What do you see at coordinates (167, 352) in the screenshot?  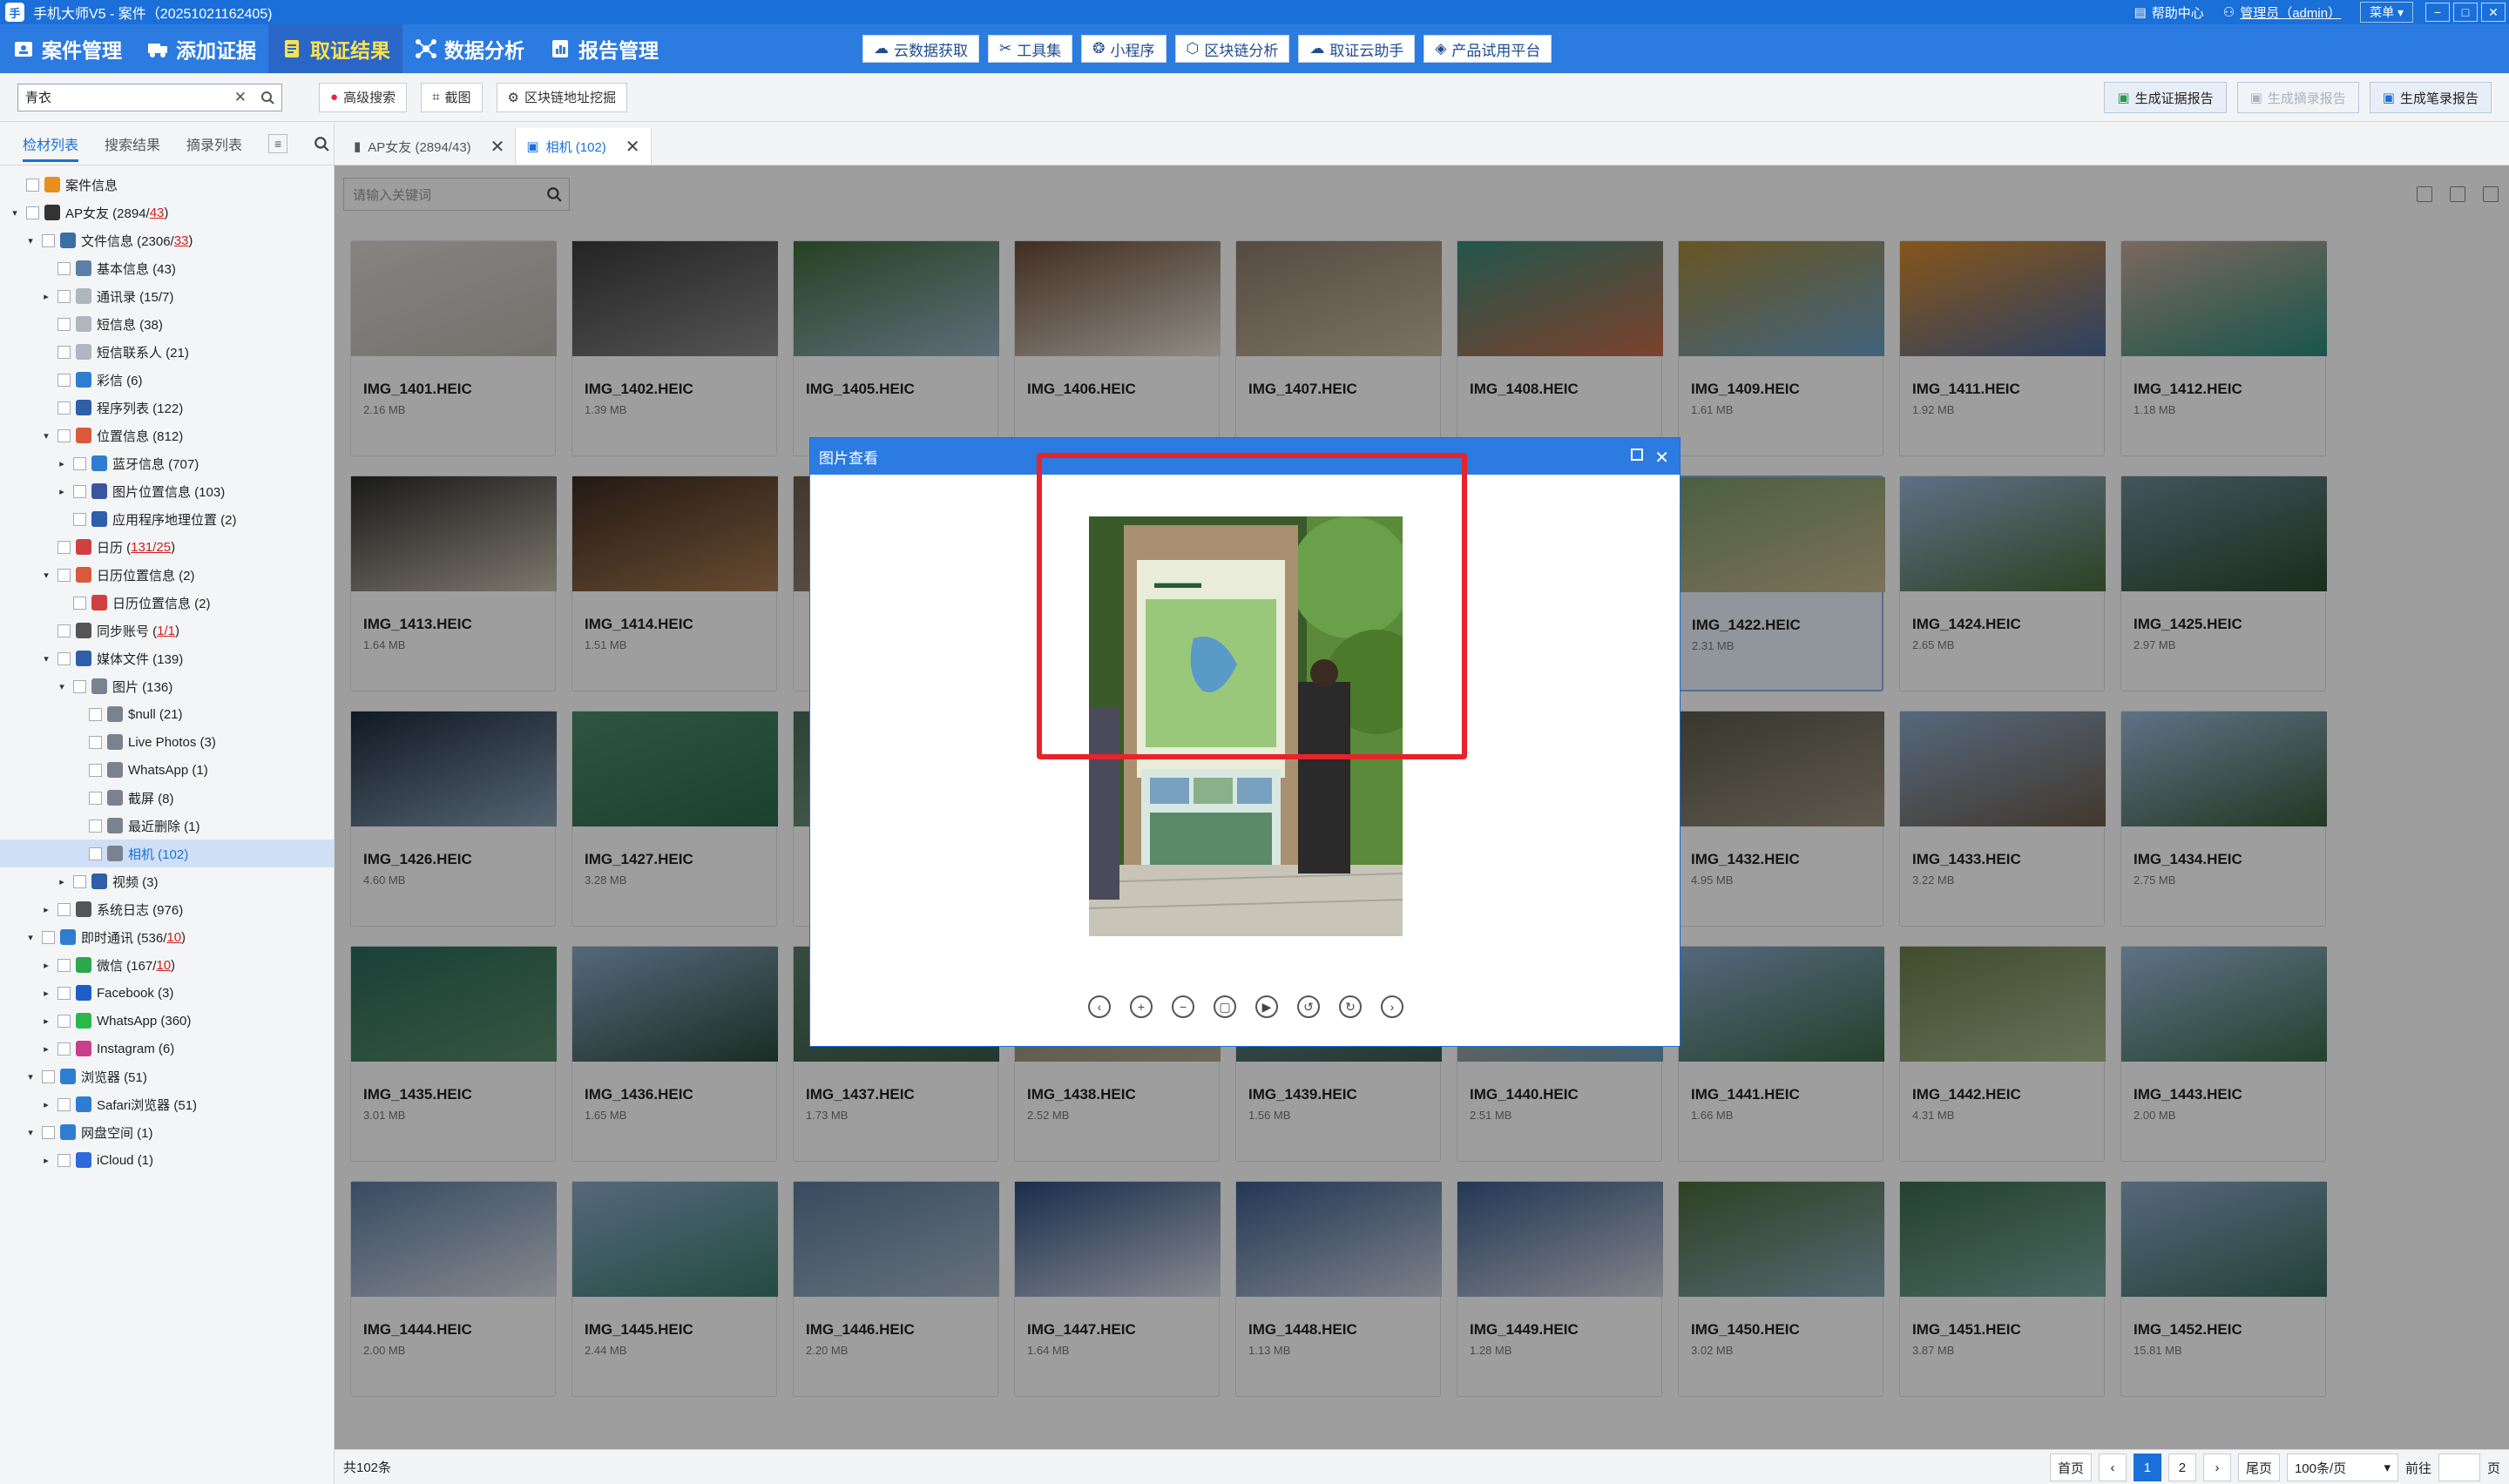 I see `tree-node: 短信联系人 (21)` at bounding box center [167, 352].